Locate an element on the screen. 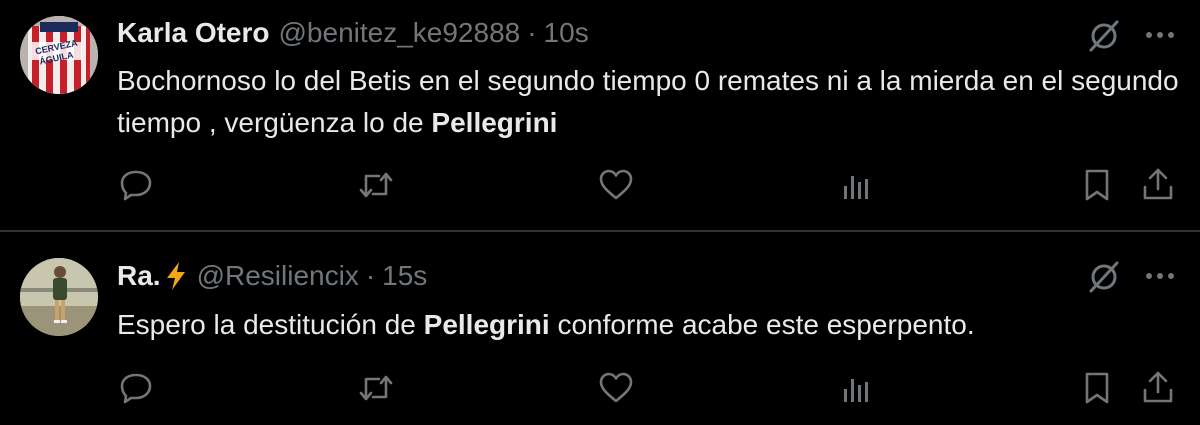  author-handle: @benitez_ke92888 is located at coordinates (400, 33).